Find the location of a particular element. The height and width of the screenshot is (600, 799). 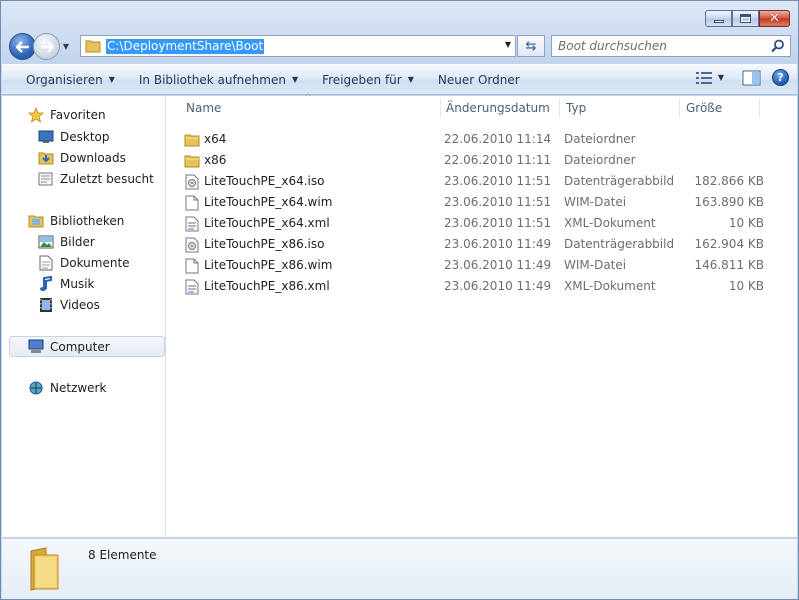

file-row: x64 22.06.2010 11:14 Dateiordner is located at coordinates (480, 139).